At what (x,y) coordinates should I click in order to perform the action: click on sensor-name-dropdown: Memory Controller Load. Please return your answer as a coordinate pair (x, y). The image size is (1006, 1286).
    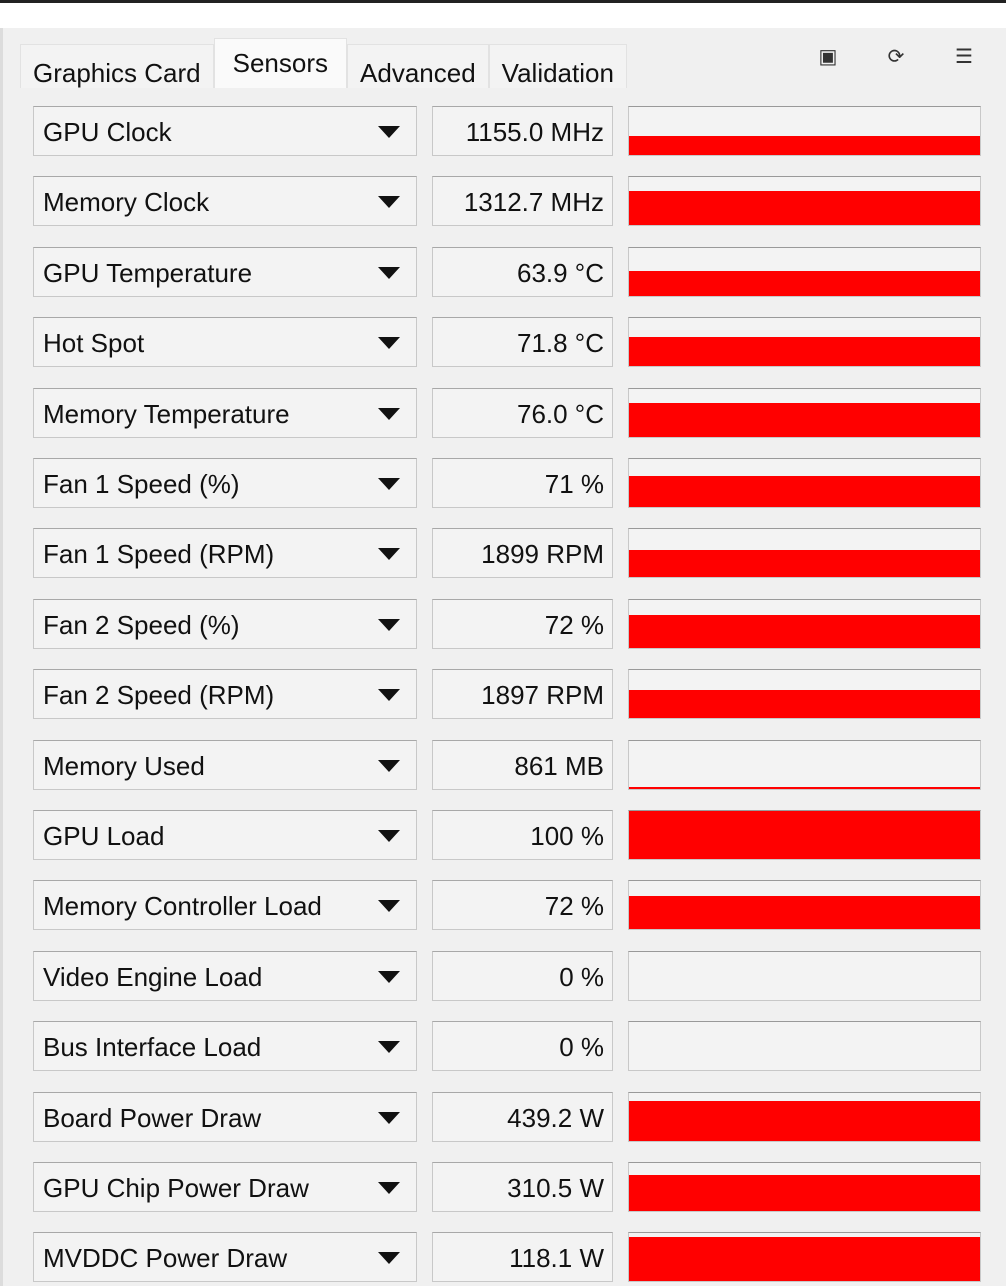
    Looking at the image, I should click on (225, 905).